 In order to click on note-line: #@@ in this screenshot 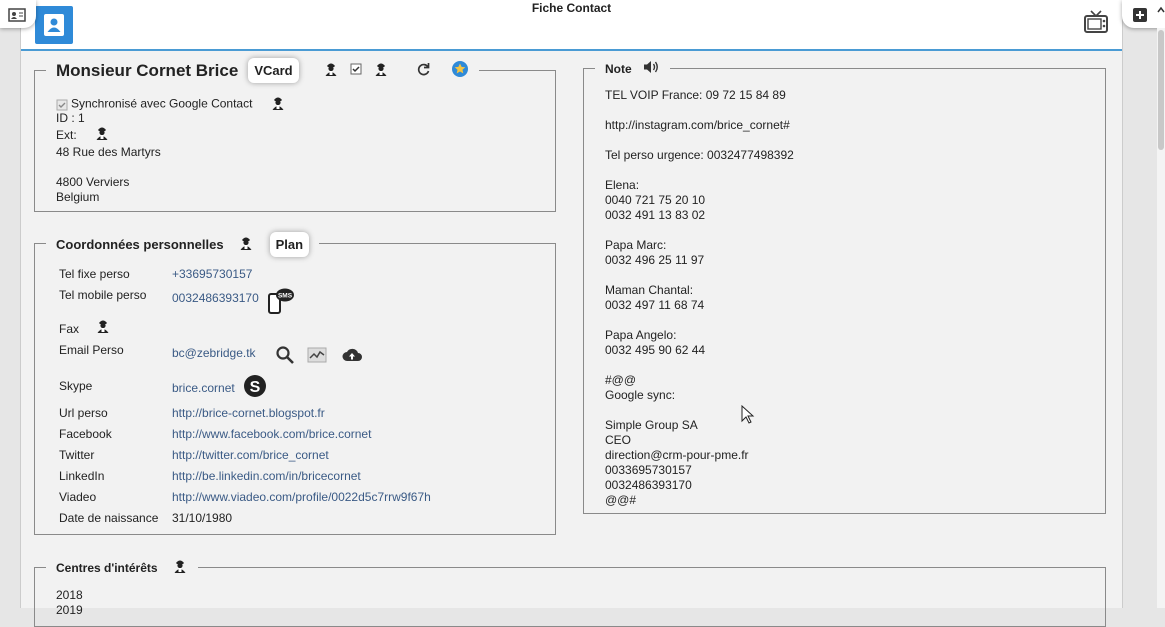, I will do `click(621, 380)`.